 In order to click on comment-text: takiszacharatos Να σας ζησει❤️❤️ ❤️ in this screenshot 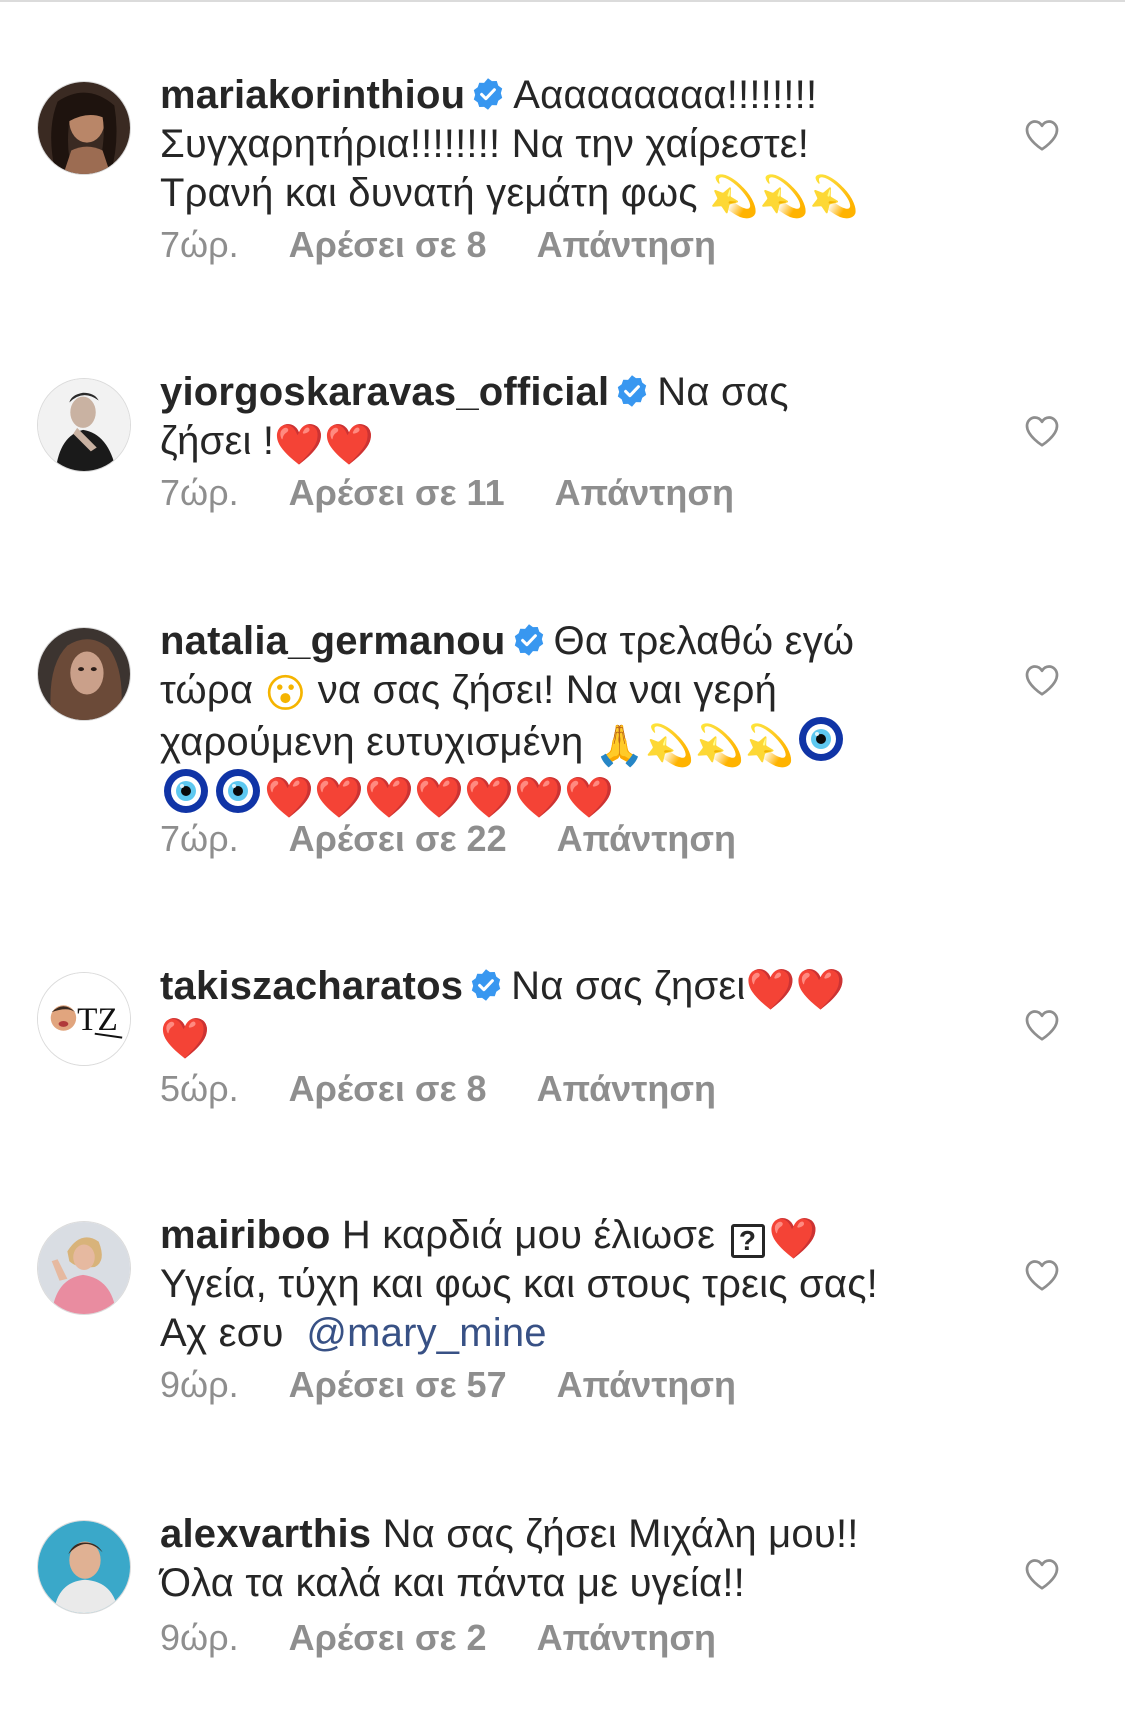, I will do `click(560, 1011)`.